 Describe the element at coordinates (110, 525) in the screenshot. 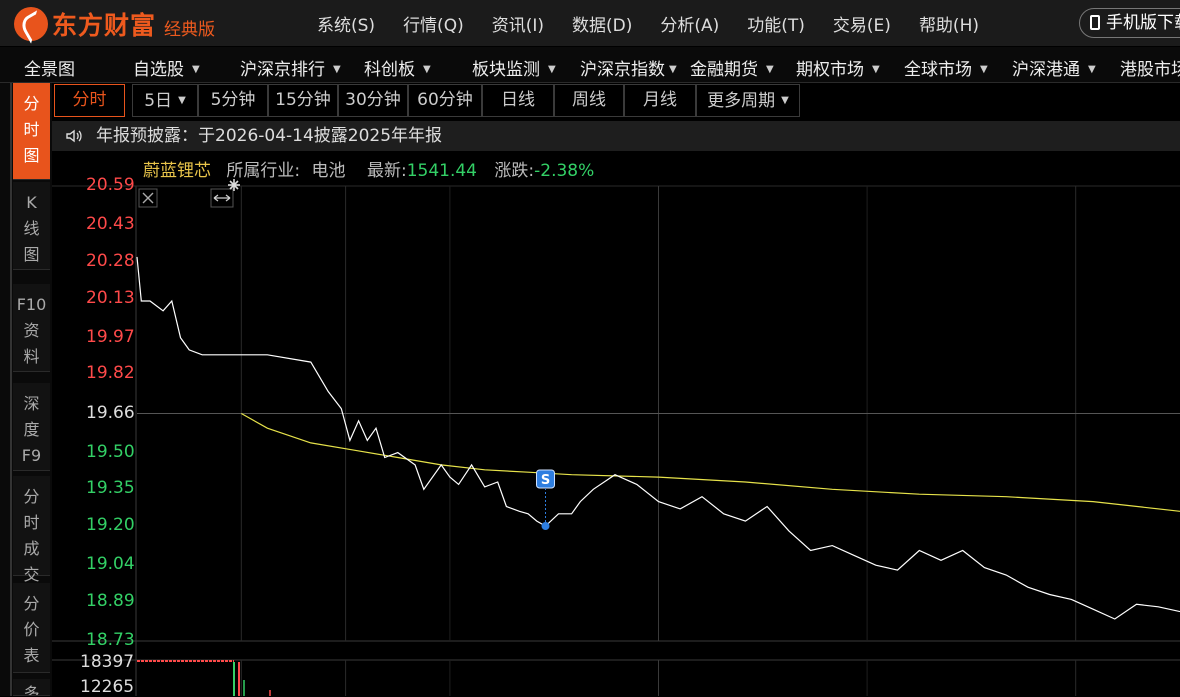

I see `price-tick-label: 19.20` at that location.